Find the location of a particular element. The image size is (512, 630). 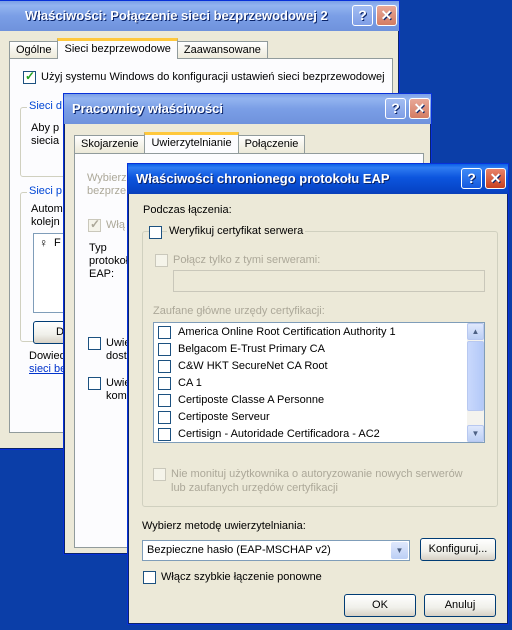

learn-more-link: sieci be is located at coordinates (47, 369).